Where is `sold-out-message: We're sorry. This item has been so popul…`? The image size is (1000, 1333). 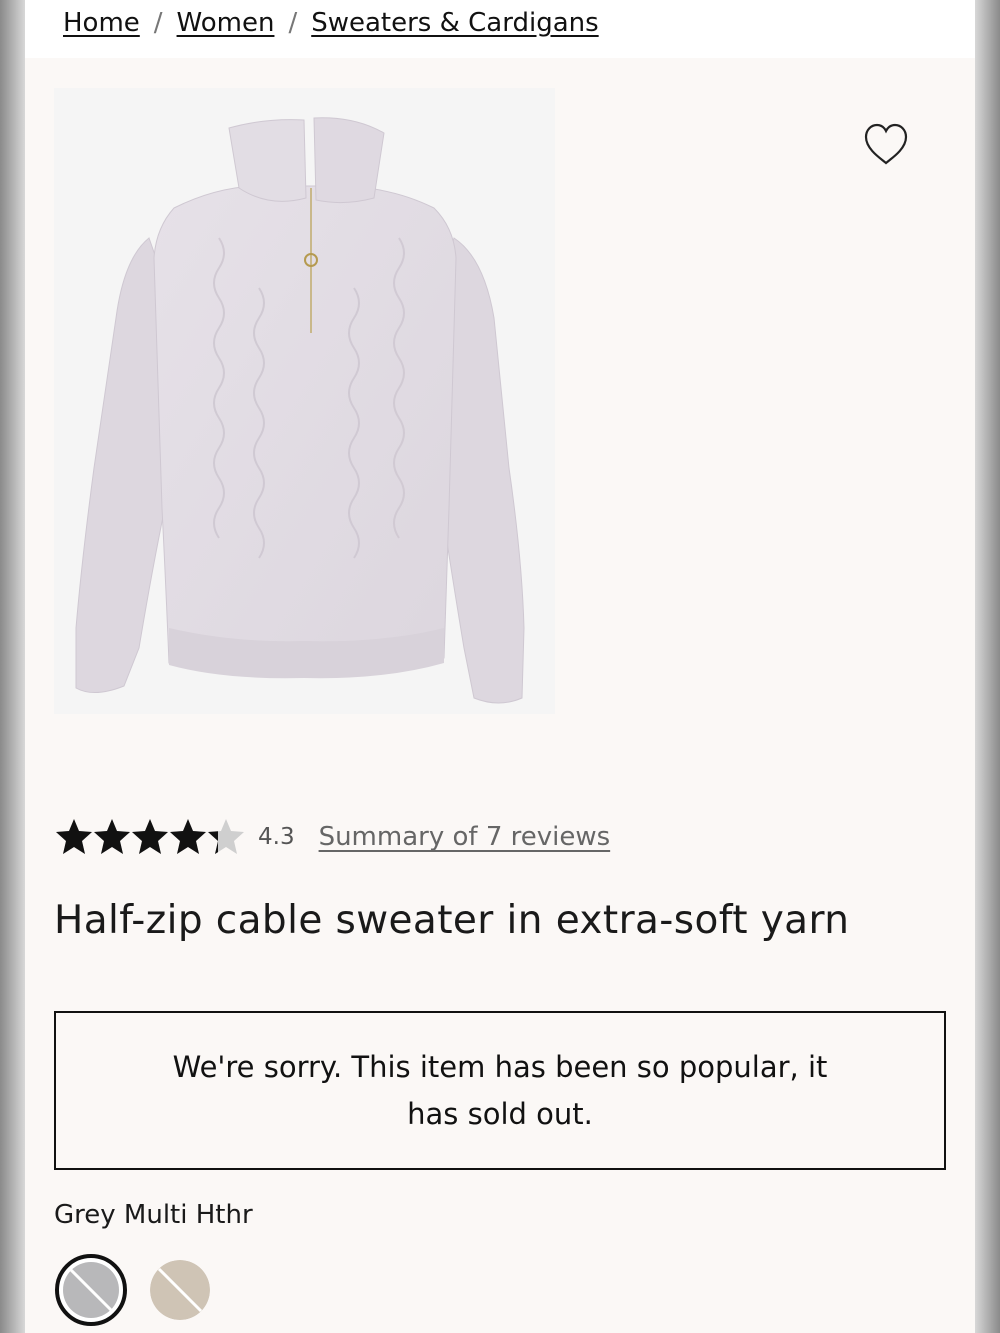
sold-out-message: We're sorry. This item has been so popul… is located at coordinates (500, 1090).